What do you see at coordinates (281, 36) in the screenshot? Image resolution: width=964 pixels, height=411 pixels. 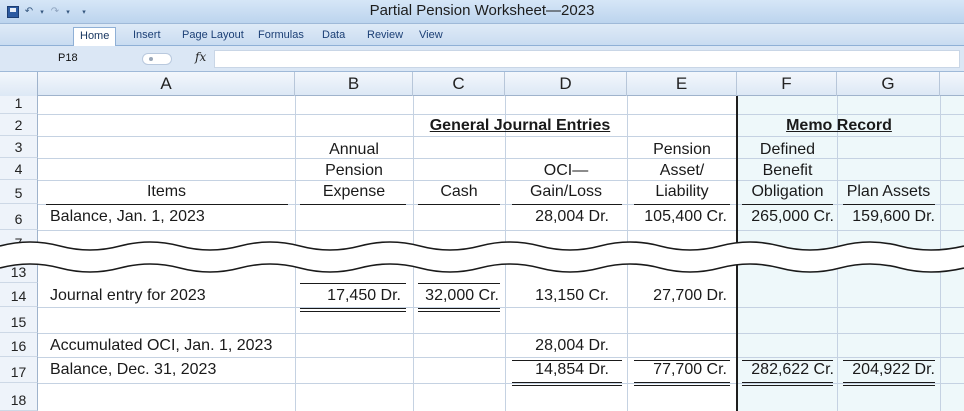 I see `tab-formulas: Formulas` at bounding box center [281, 36].